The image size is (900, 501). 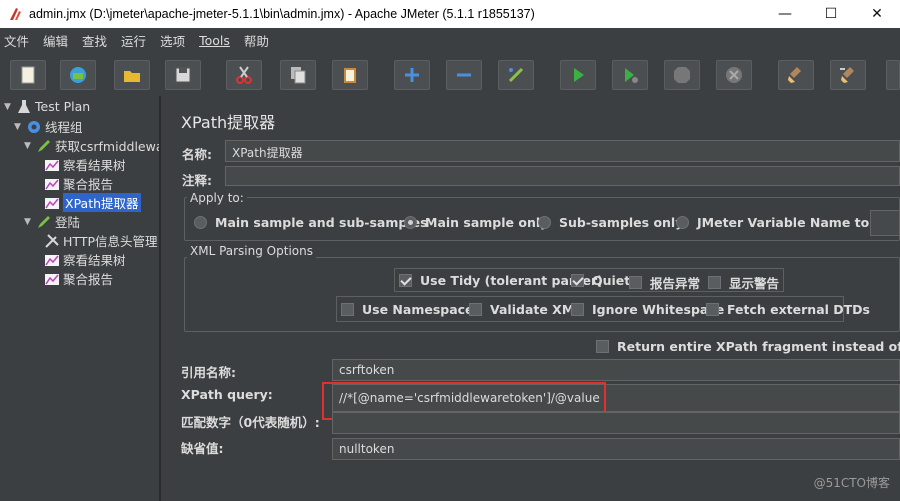 I want to click on templates-button, so click(x=78, y=75).